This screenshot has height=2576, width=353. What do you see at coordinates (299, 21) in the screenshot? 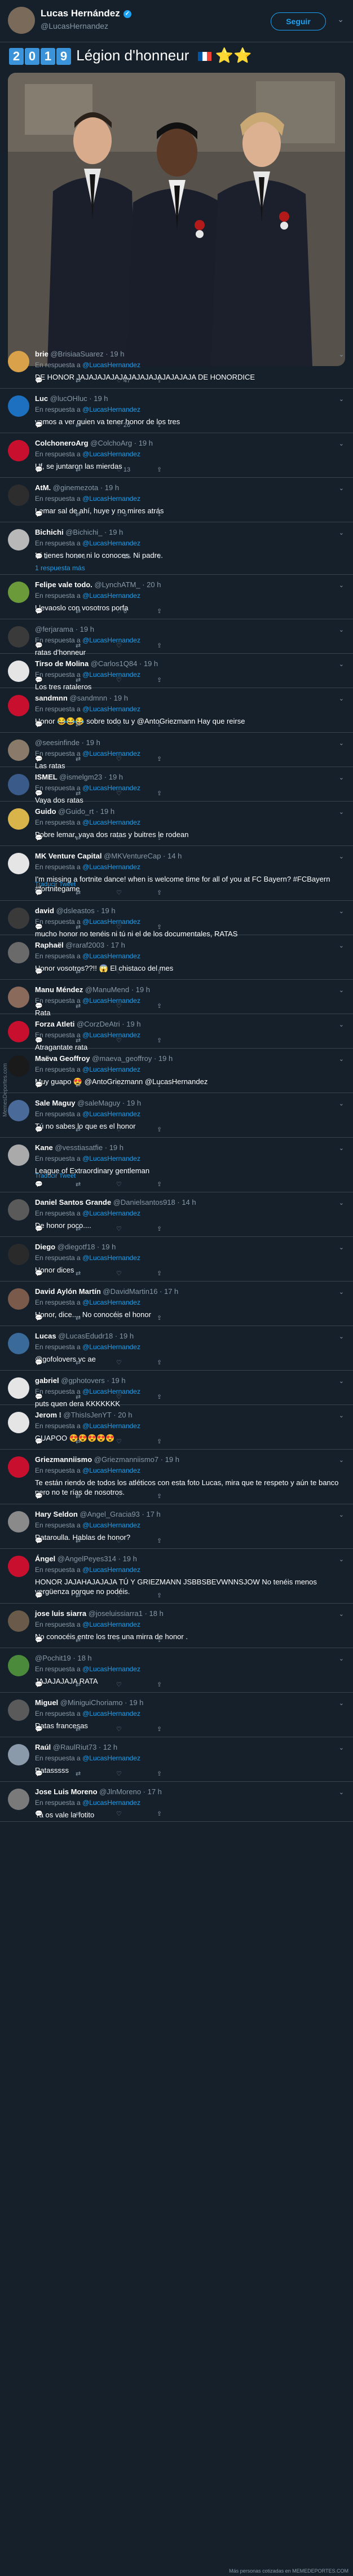
I see `follow-button: Seguir` at bounding box center [299, 21].